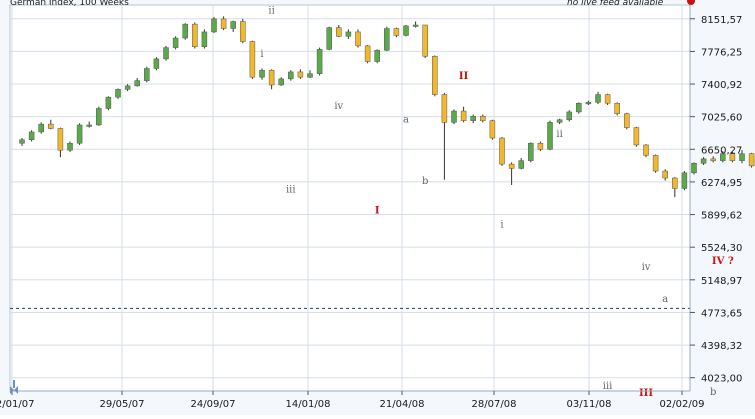 This screenshot has height=419, width=755. I want to click on x-tick-label: 14/01/08, so click(308, 404).